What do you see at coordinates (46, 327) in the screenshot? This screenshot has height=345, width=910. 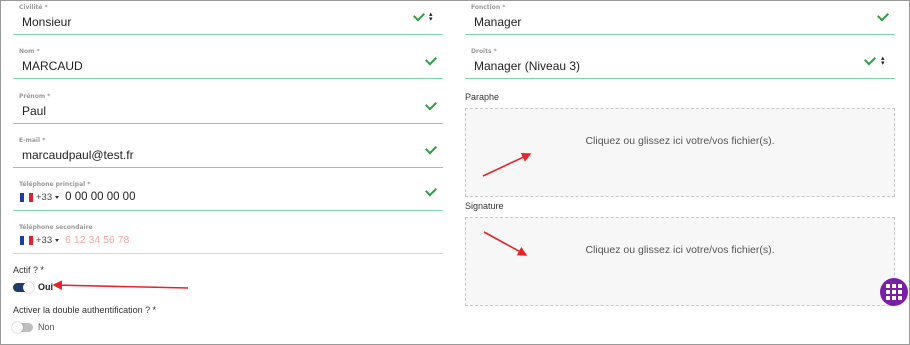 I see `double-auth-state: Non` at bounding box center [46, 327].